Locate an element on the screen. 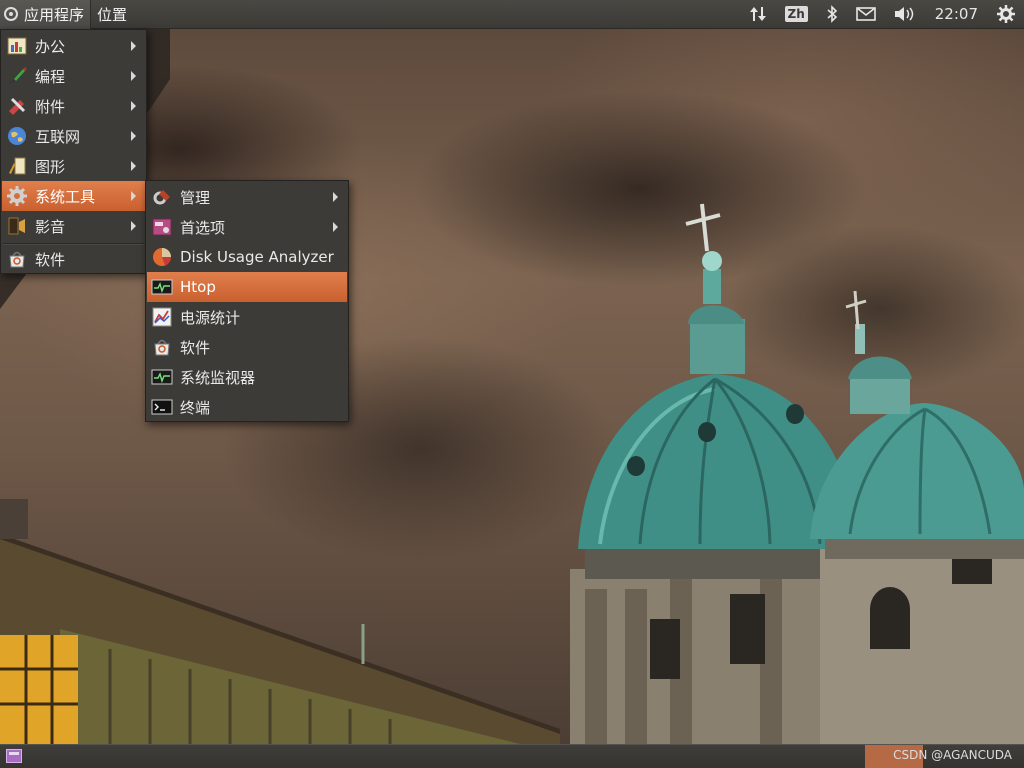 This screenshot has width=1024, height=768. applications-menu: 办公 编程 附件 互联网 图形 系统工具 影音 软件 is located at coordinates (73, 151).